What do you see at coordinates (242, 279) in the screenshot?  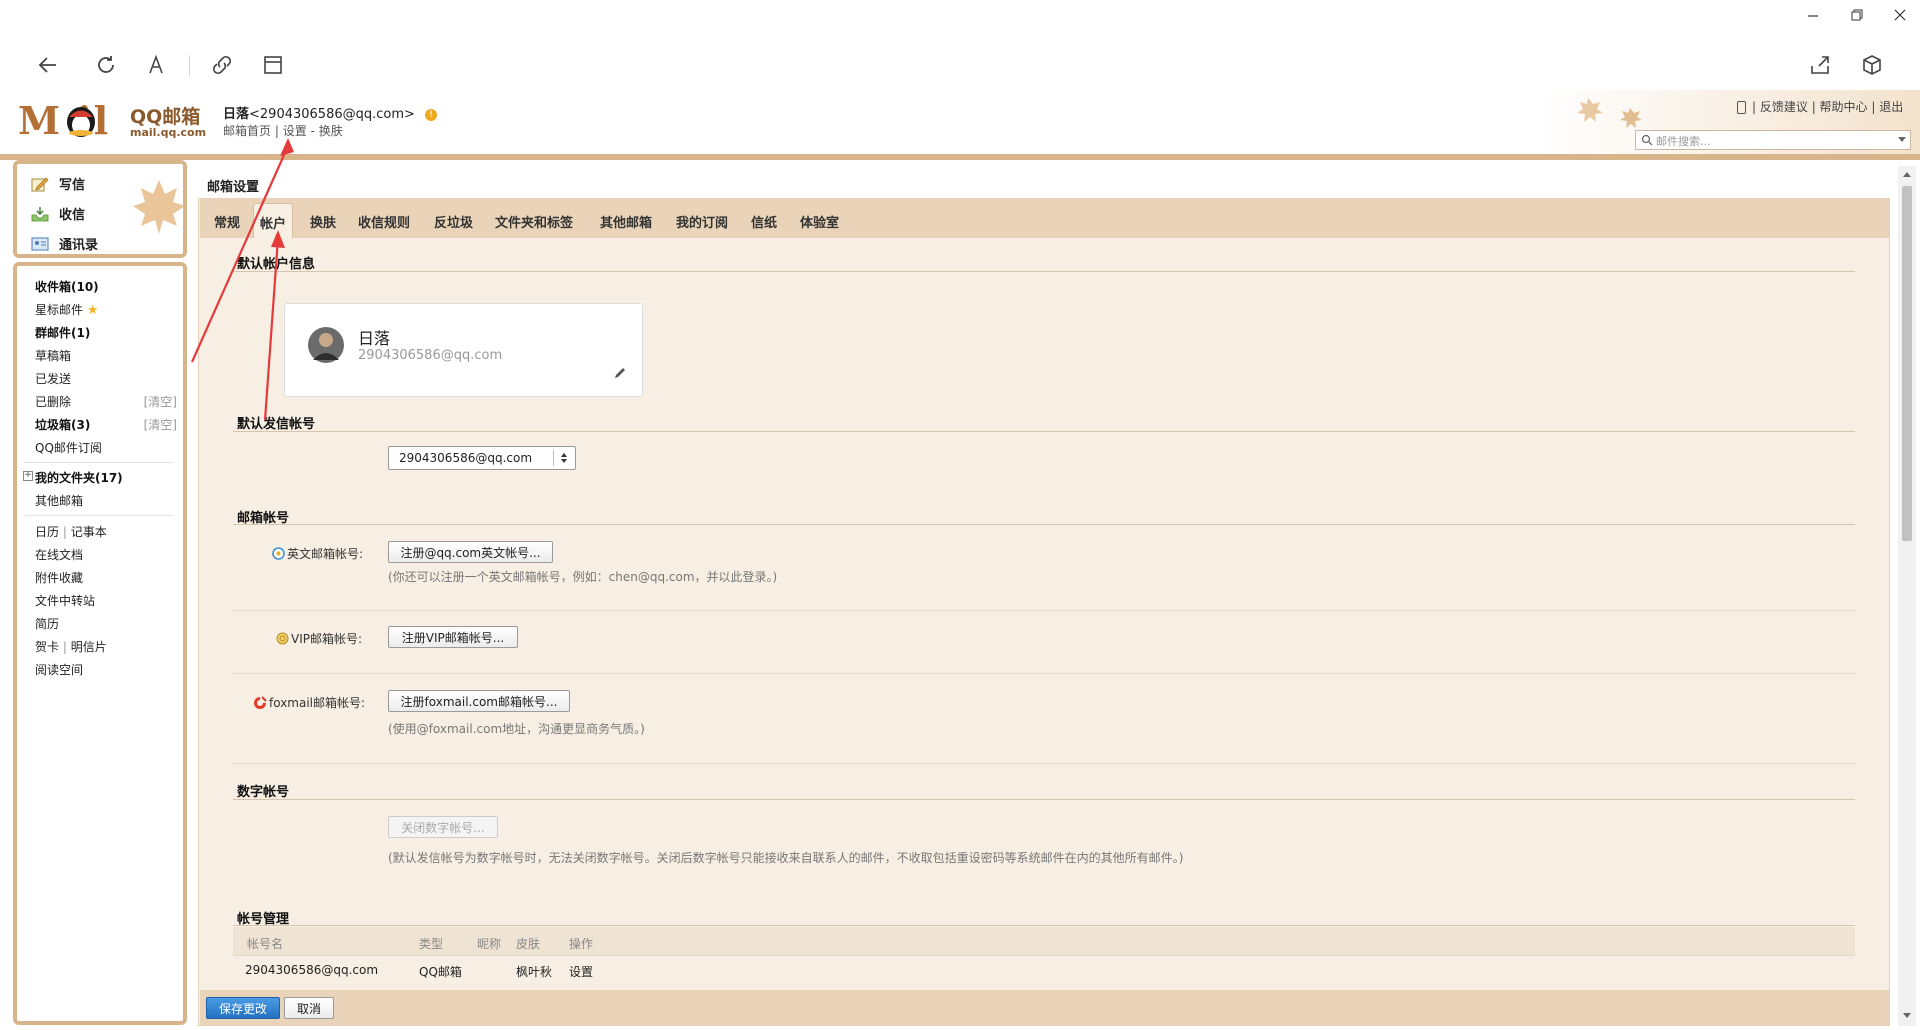 I see `annotation-arrows` at bounding box center [242, 279].